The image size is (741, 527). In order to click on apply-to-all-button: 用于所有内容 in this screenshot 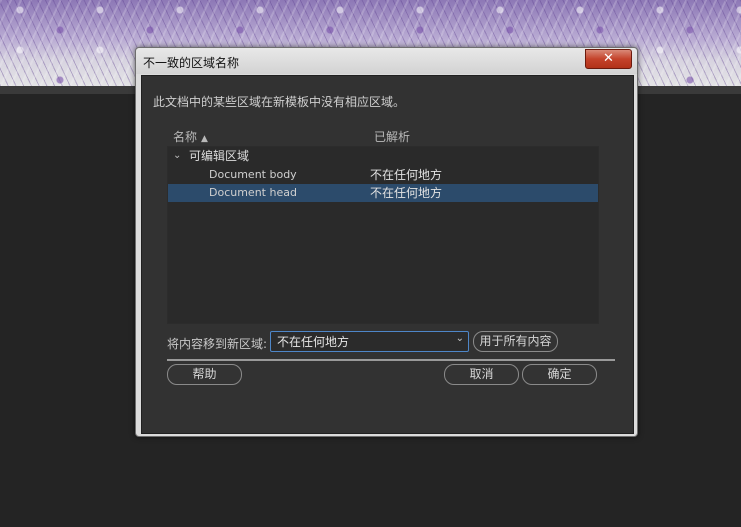, I will do `click(515, 341)`.